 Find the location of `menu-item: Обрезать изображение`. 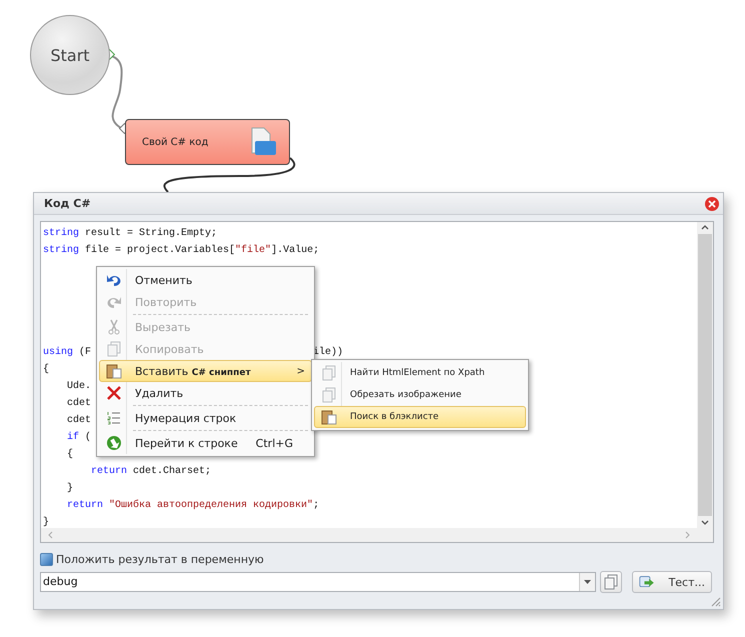

menu-item: Обрезать изображение is located at coordinates (420, 395).